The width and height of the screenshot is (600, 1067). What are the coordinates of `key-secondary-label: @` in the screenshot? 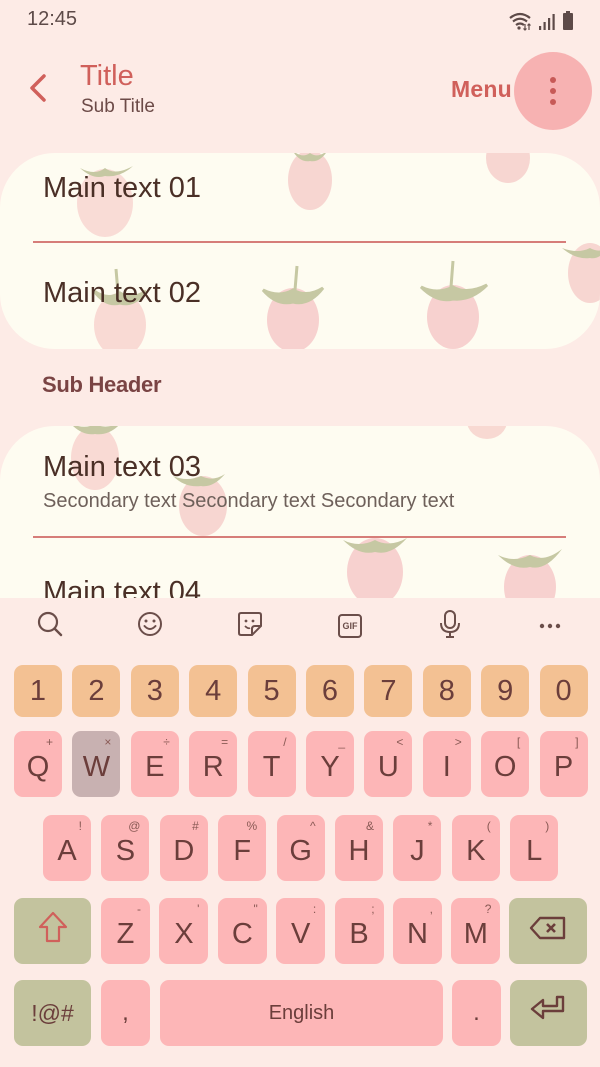 It's located at (134, 826).